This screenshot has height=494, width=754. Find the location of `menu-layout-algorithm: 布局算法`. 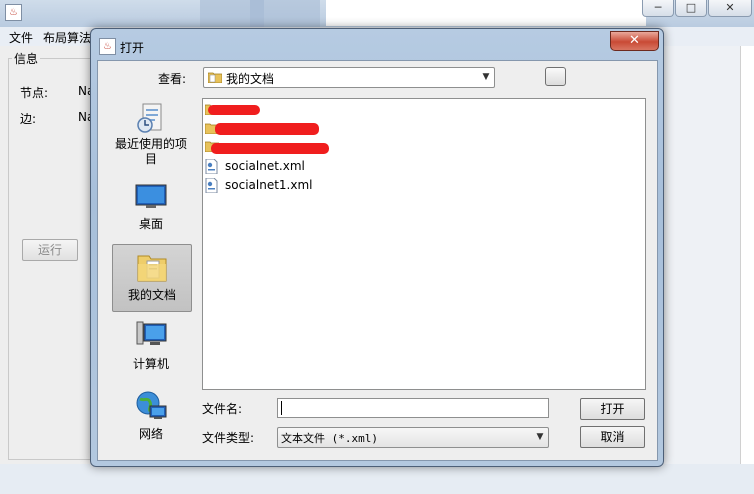

menu-layout-algorithm: 布局算法 is located at coordinates (67, 37).